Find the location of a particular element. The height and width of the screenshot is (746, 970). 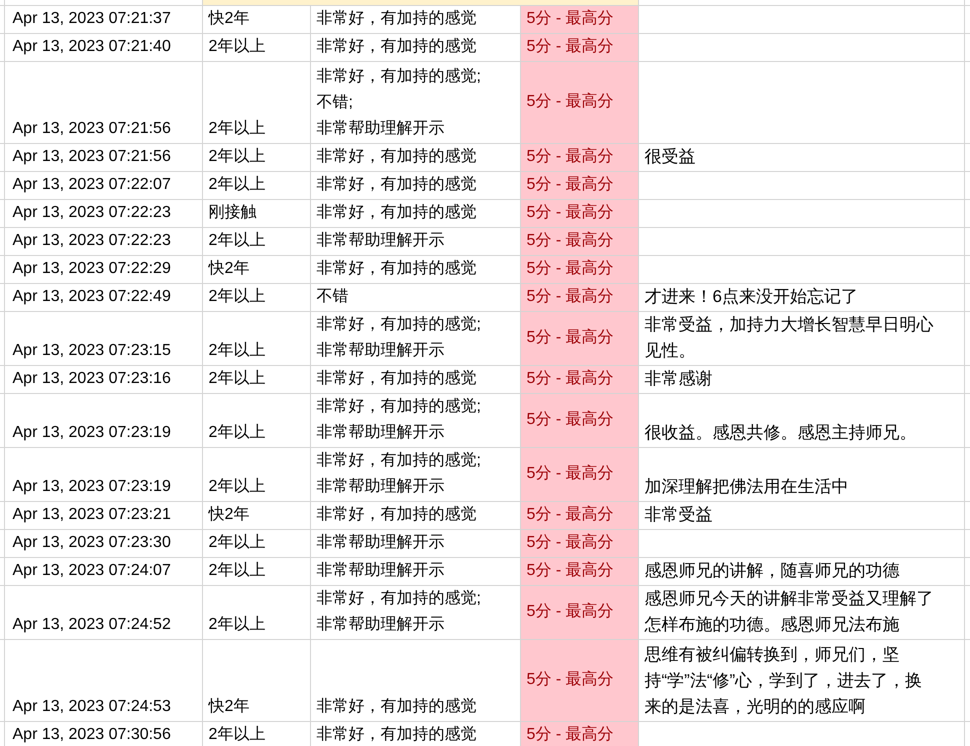

table-cell-text: 感恩师兄今天的讲解非常受益又理解了怎样布施的功德。感恩师兄法布施 is located at coordinates (789, 612).